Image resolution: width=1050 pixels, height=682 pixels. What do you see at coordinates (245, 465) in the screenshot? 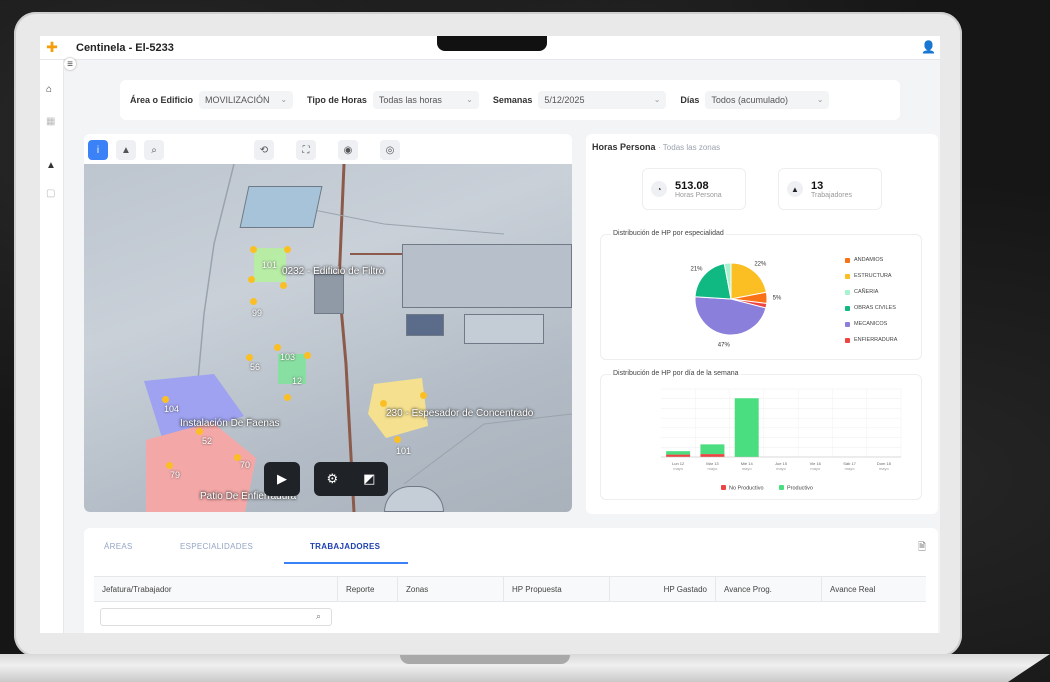
I see `zone-number: 70` at bounding box center [245, 465].